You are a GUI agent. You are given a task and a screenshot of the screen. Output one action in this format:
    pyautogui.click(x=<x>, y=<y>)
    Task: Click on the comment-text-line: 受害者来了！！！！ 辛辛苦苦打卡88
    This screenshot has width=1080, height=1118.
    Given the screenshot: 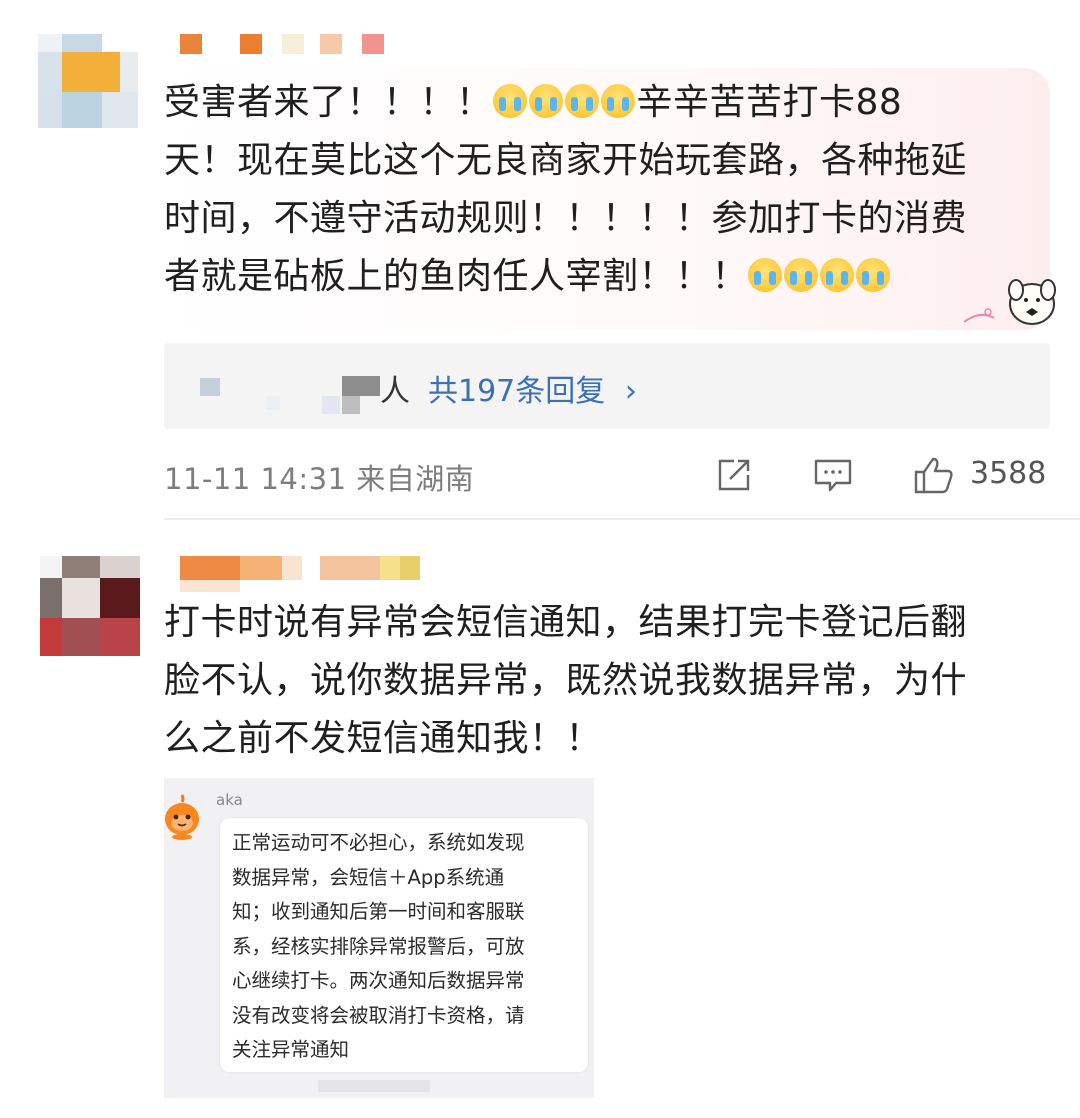 What is the action you would take?
    pyautogui.click(x=533, y=103)
    